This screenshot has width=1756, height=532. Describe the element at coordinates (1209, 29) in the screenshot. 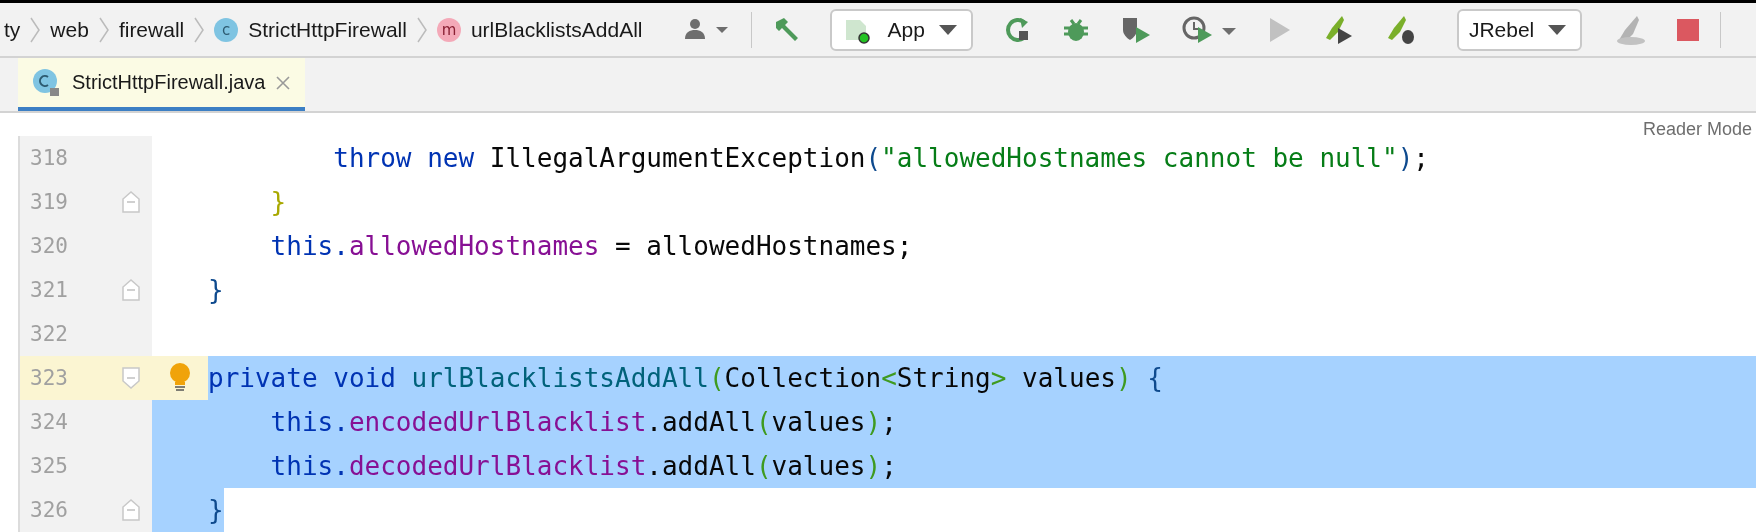

I see `clock-run-icon` at that location.